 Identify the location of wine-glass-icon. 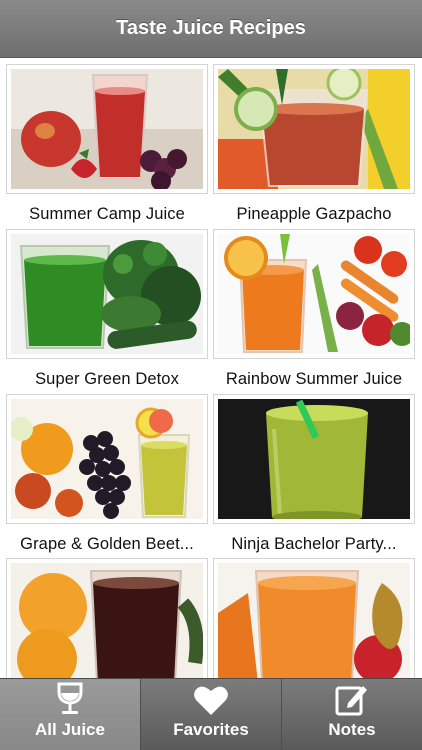
(70, 699).